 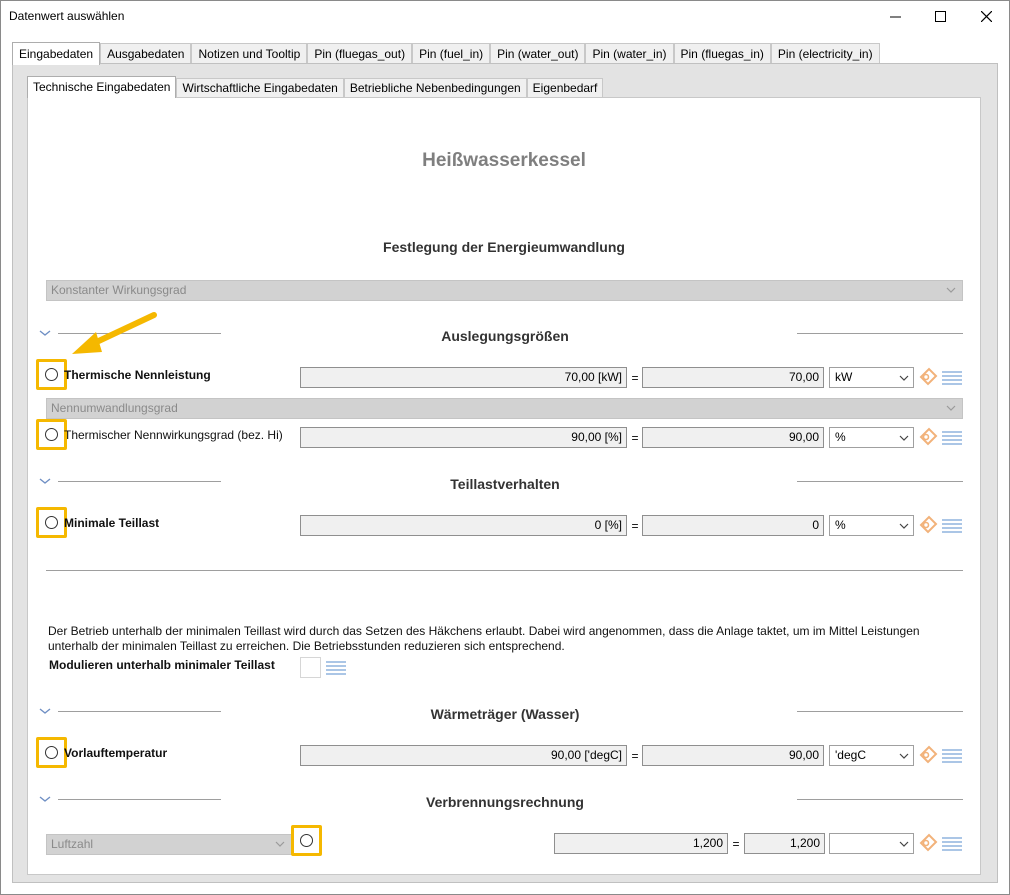 What do you see at coordinates (871, 843) in the screenshot?
I see `air-ratio-unit-select` at bounding box center [871, 843].